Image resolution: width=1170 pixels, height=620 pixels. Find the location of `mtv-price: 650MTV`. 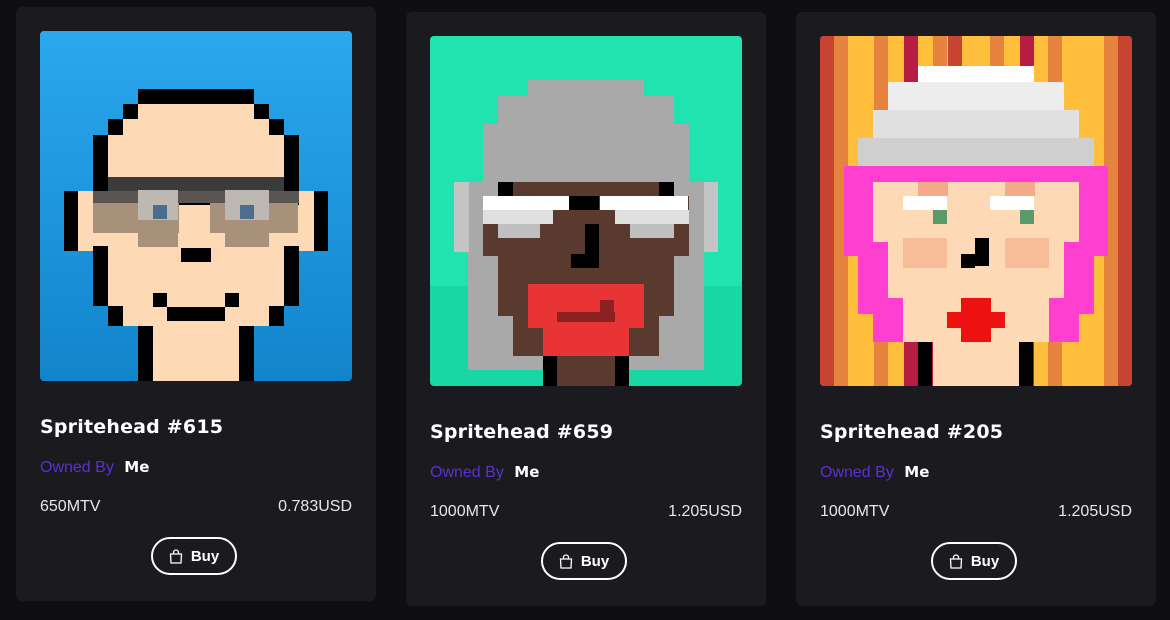

mtv-price: 650MTV is located at coordinates (70, 506).